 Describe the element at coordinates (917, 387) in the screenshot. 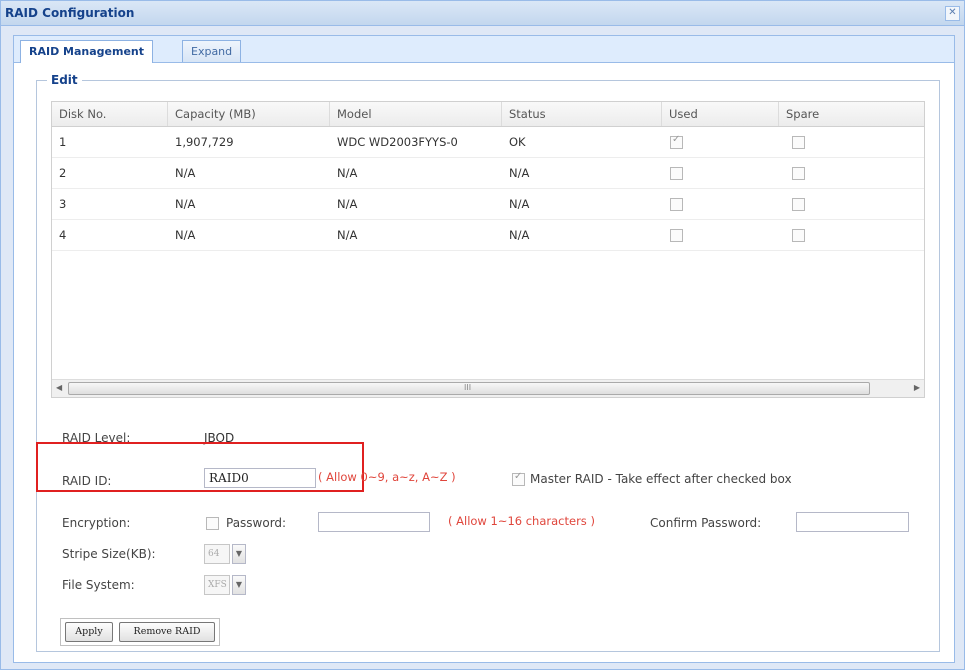

I see `scroll-right-icon: ▶` at that location.